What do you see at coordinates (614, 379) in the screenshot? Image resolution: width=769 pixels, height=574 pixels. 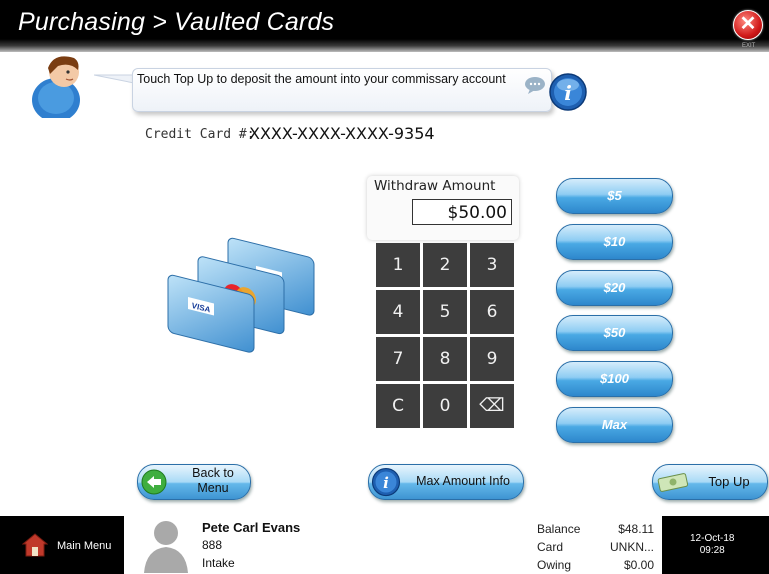 I see `preset-100-button: $100` at bounding box center [614, 379].